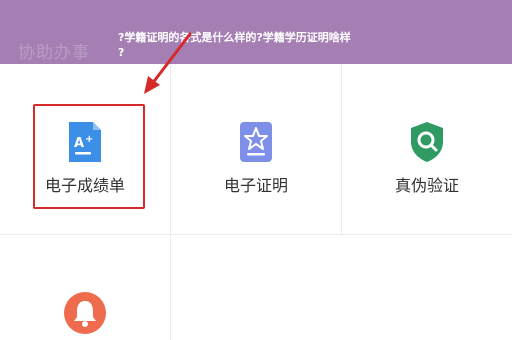 Image resolution: width=512 pixels, height=340 pixels. What do you see at coordinates (85, 287) in the screenshot?
I see `tile-notification` at bounding box center [85, 287].